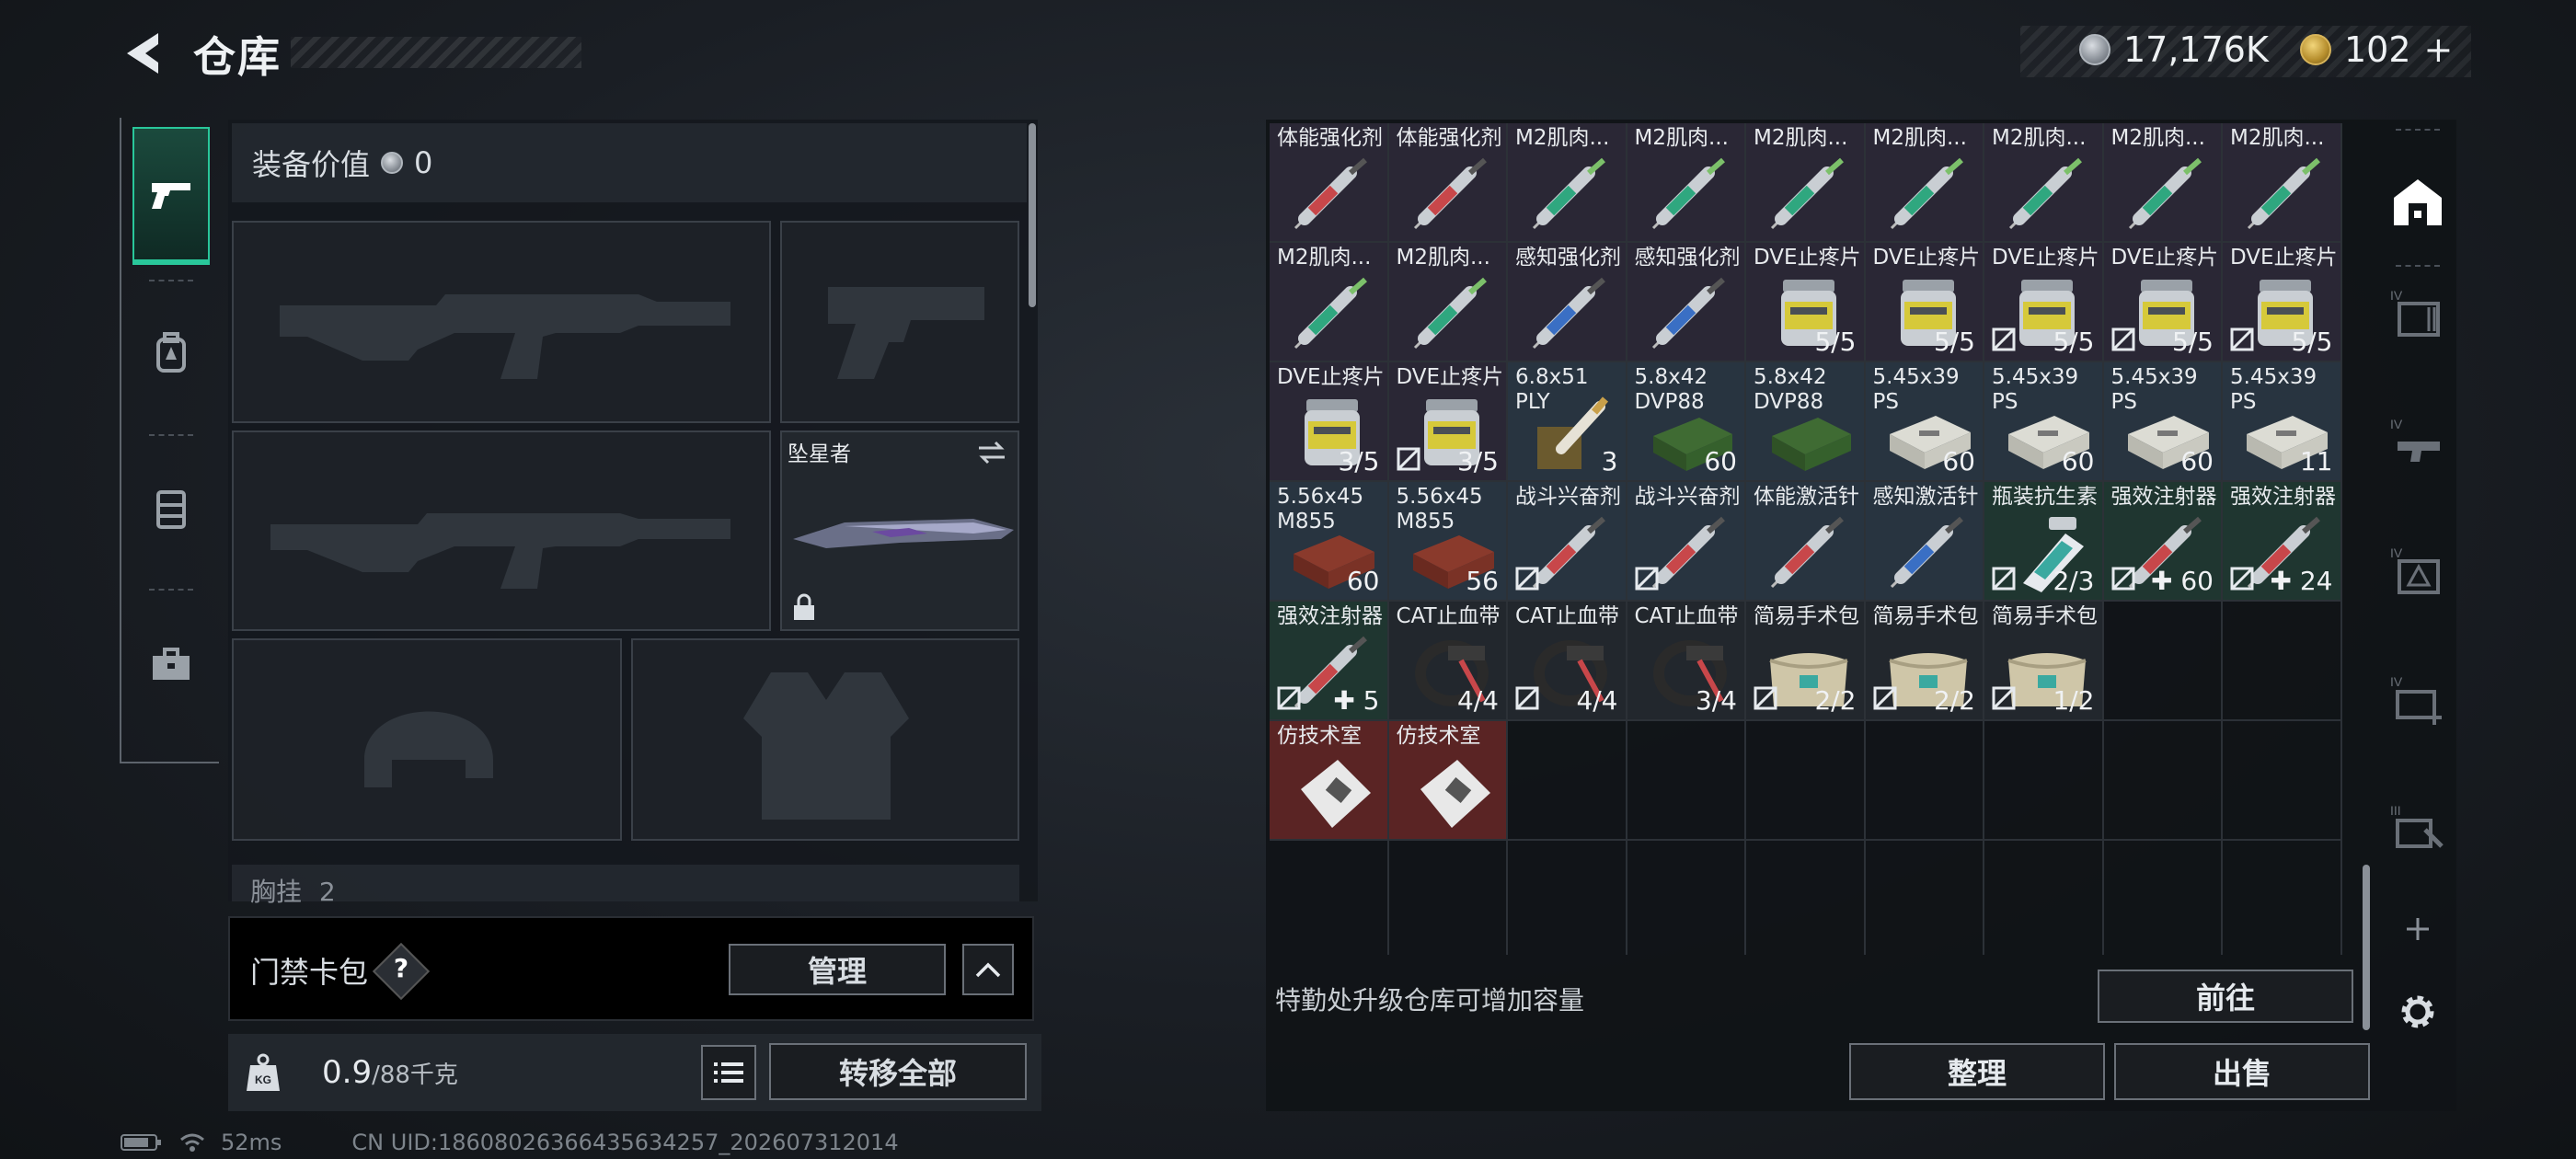 This screenshot has height=1159, width=2576. What do you see at coordinates (2439, 49) in the screenshot?
I see `add-gold-button: +` at bounding box center [2439, 49].